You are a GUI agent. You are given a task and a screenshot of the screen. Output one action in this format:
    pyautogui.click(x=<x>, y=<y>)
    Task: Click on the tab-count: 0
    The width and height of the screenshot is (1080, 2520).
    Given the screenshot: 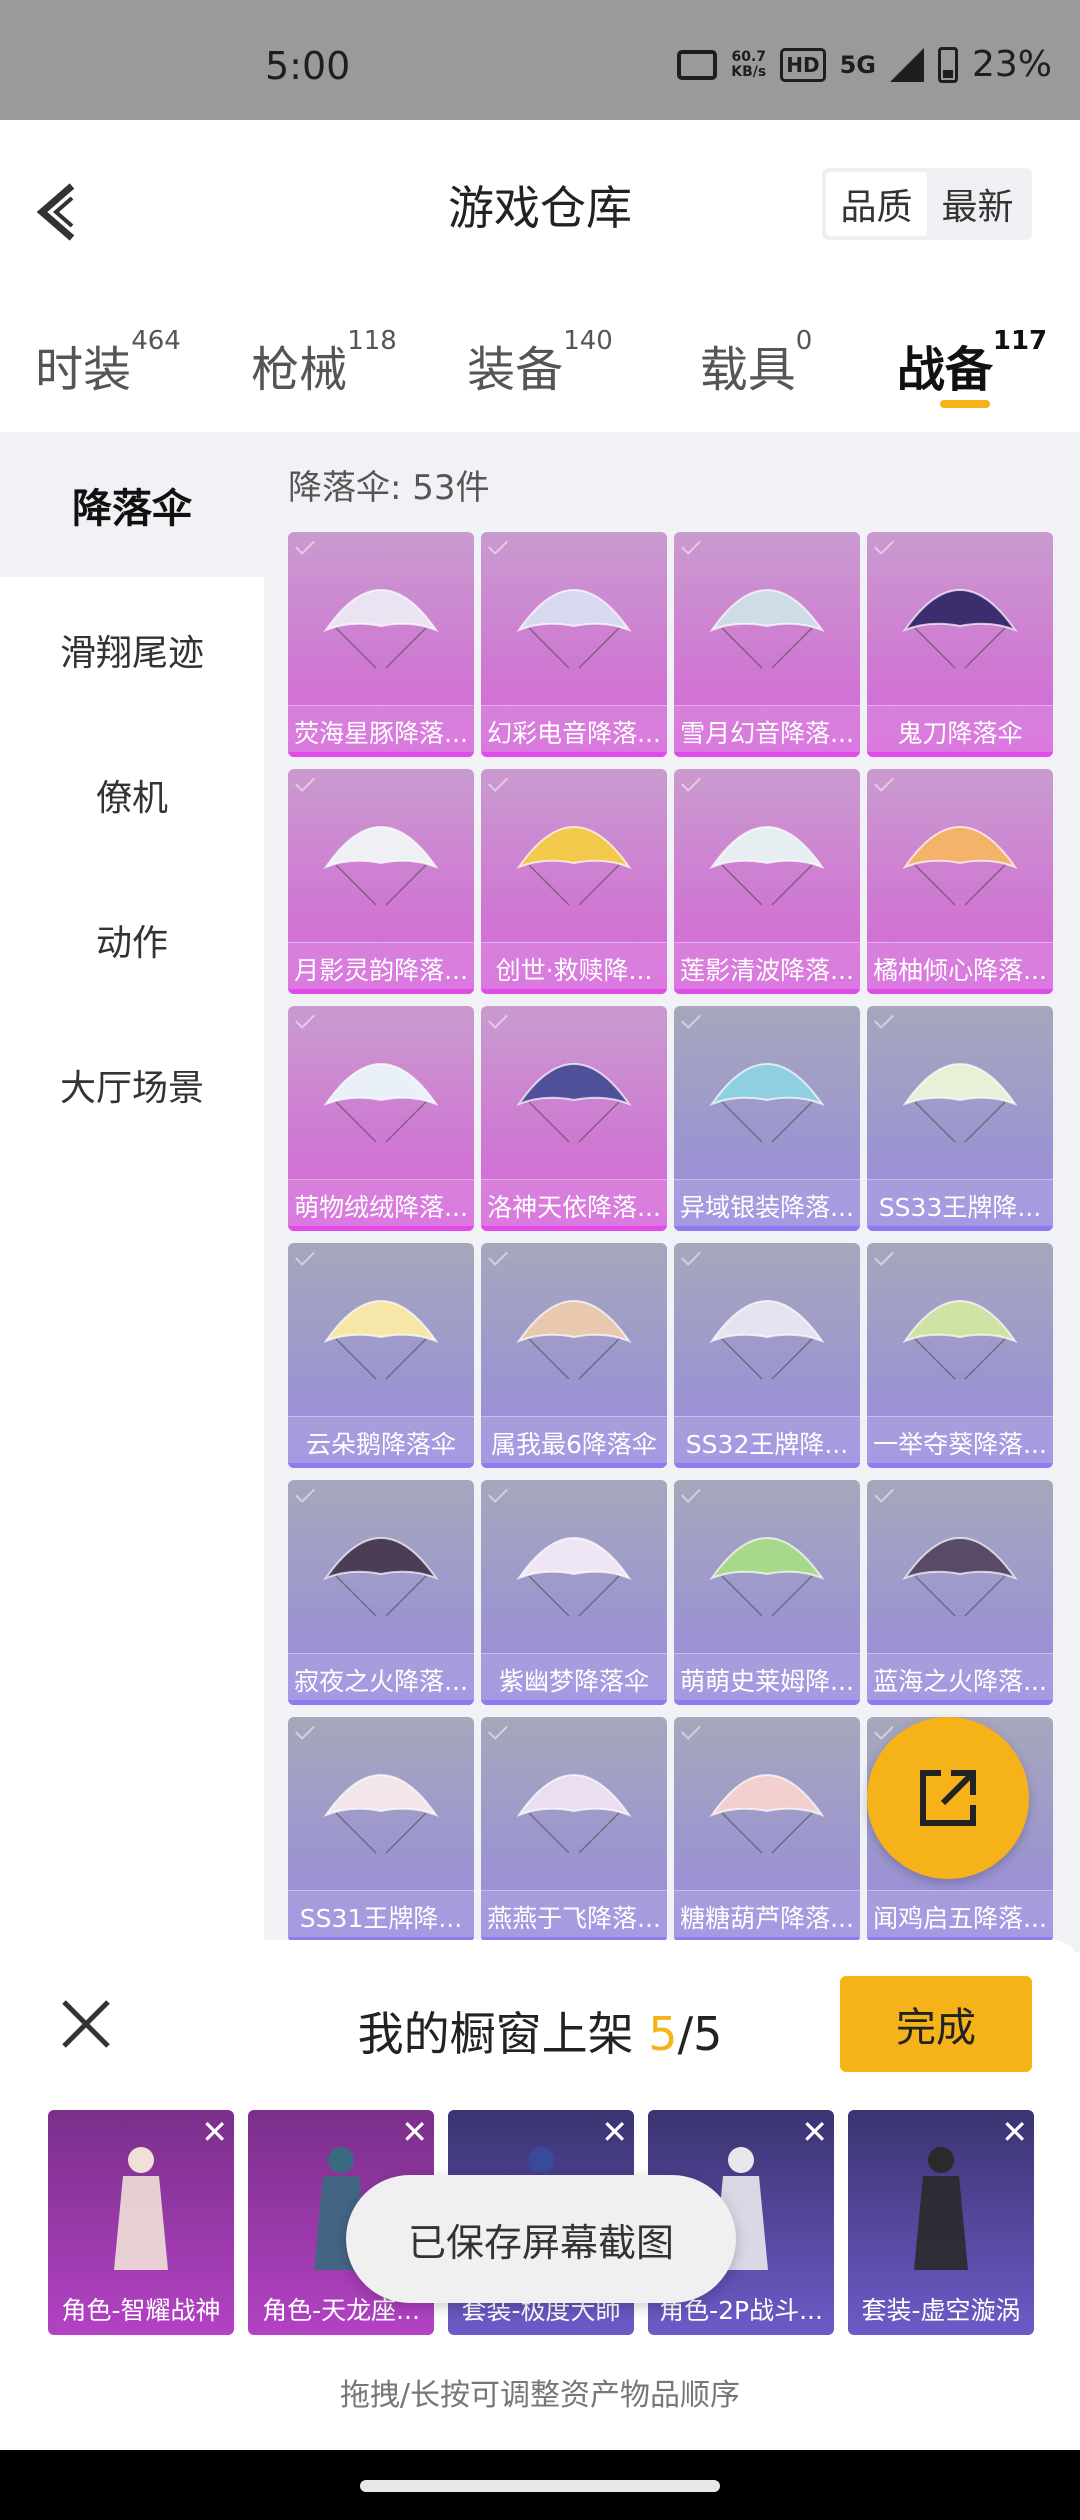 What is the action you would take?
    pyautogui.click(x=804, y=341)
    